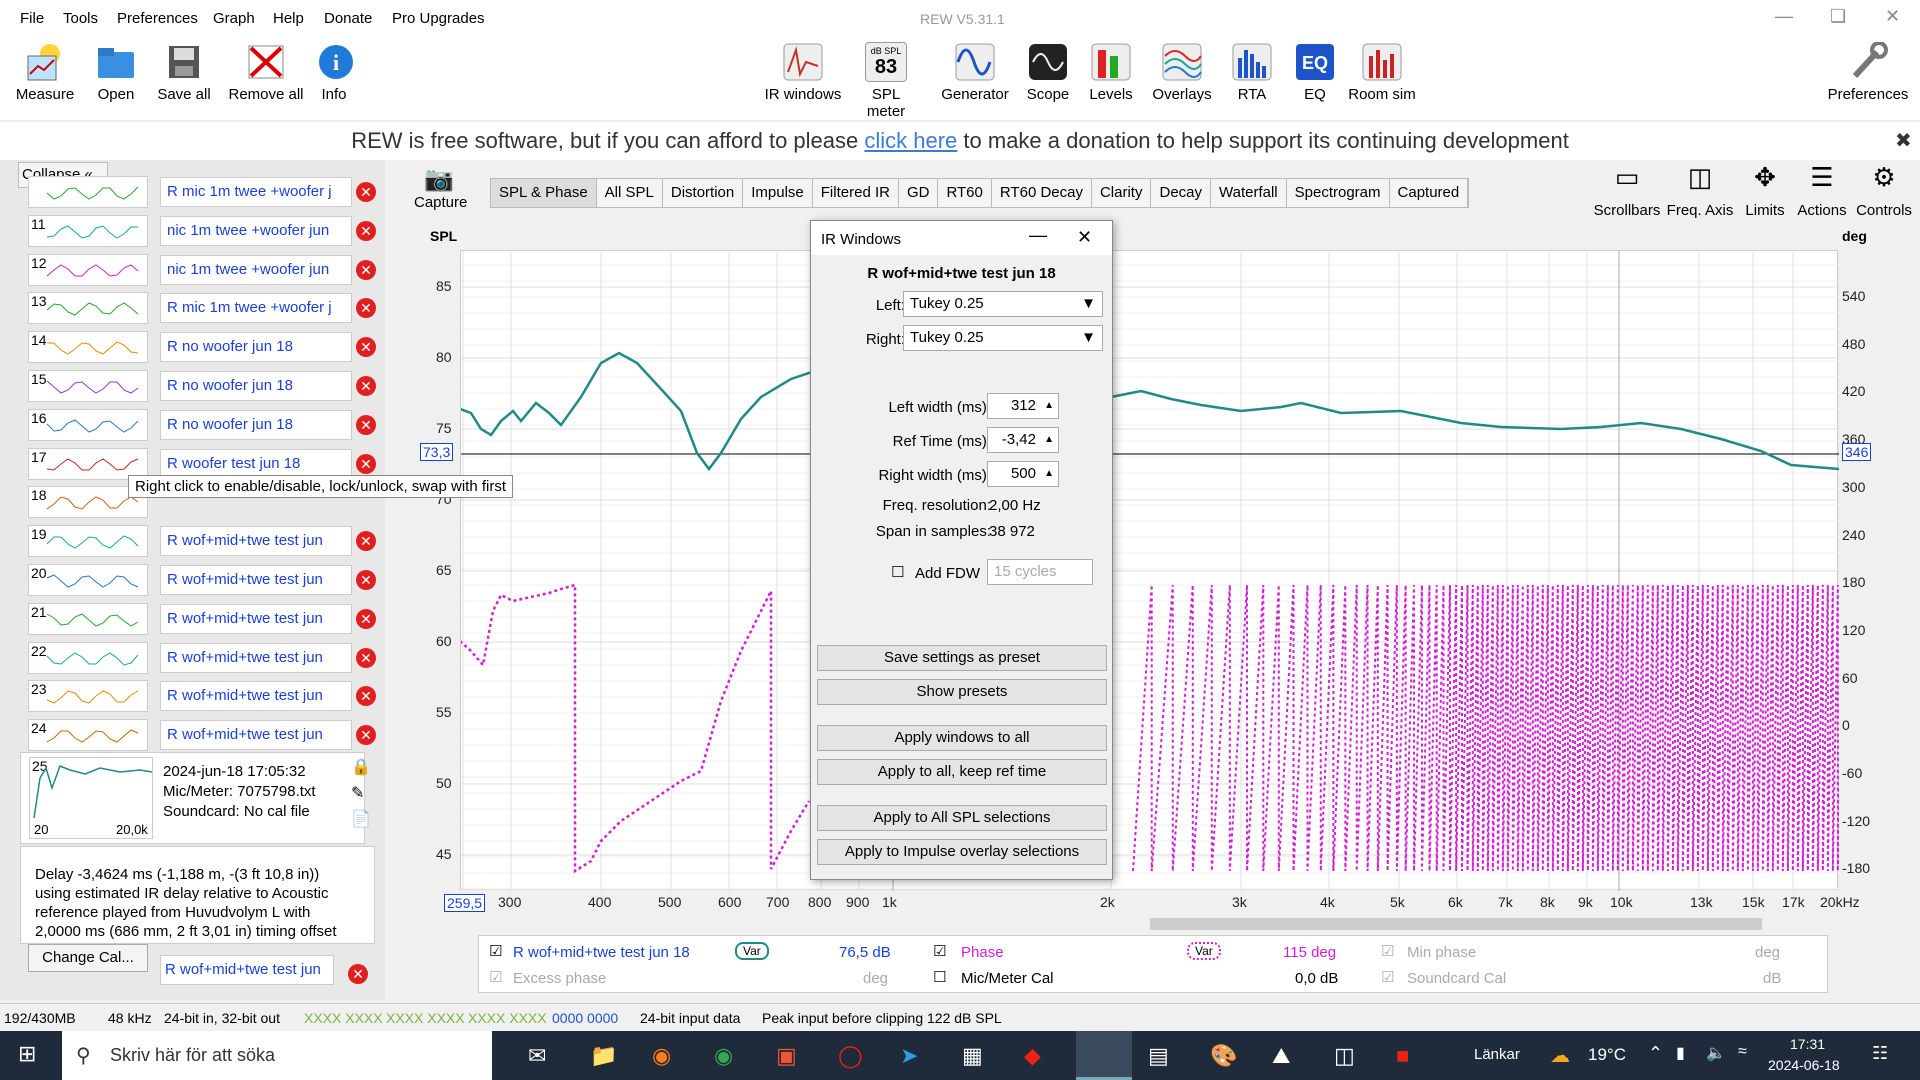 The image size is (1920, 1080). I want to click on tab-spectrogram: Spectrogram, so click(1338, 193).